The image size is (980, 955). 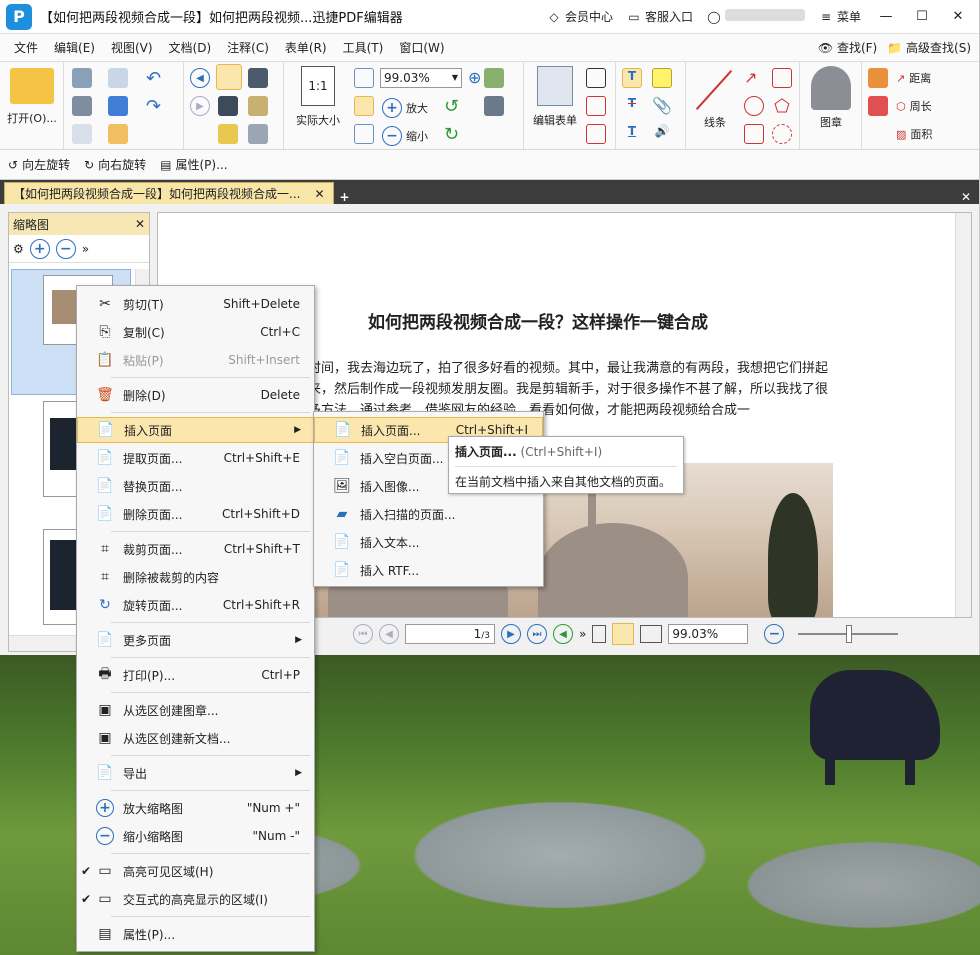 What do you see at coordinates (878, 78) in the screenshot?
I see `pencil-icon` at bounding box center [878, 78].